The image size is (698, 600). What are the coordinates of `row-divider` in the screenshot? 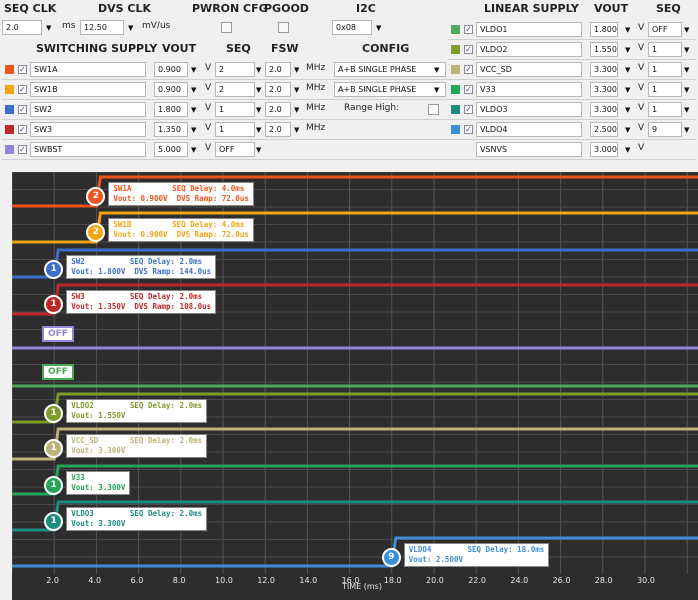 It's located at (227, 79).